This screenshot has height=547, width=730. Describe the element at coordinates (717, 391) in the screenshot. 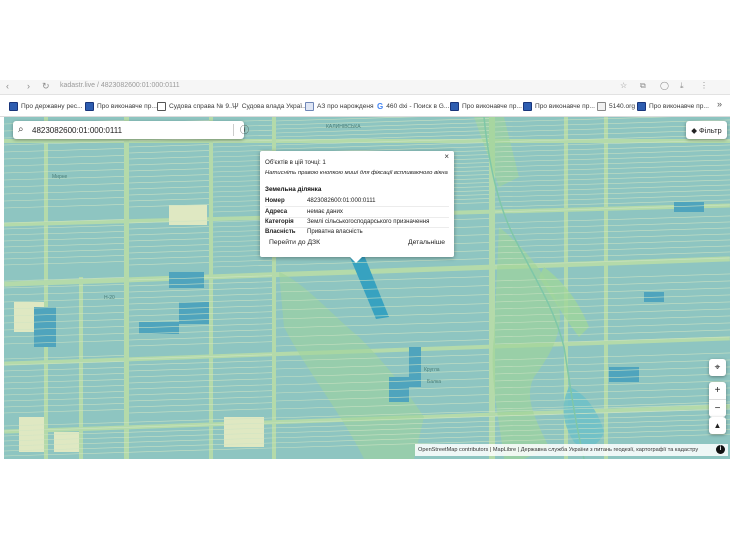

I see `zoom-in-button: +` at that location.